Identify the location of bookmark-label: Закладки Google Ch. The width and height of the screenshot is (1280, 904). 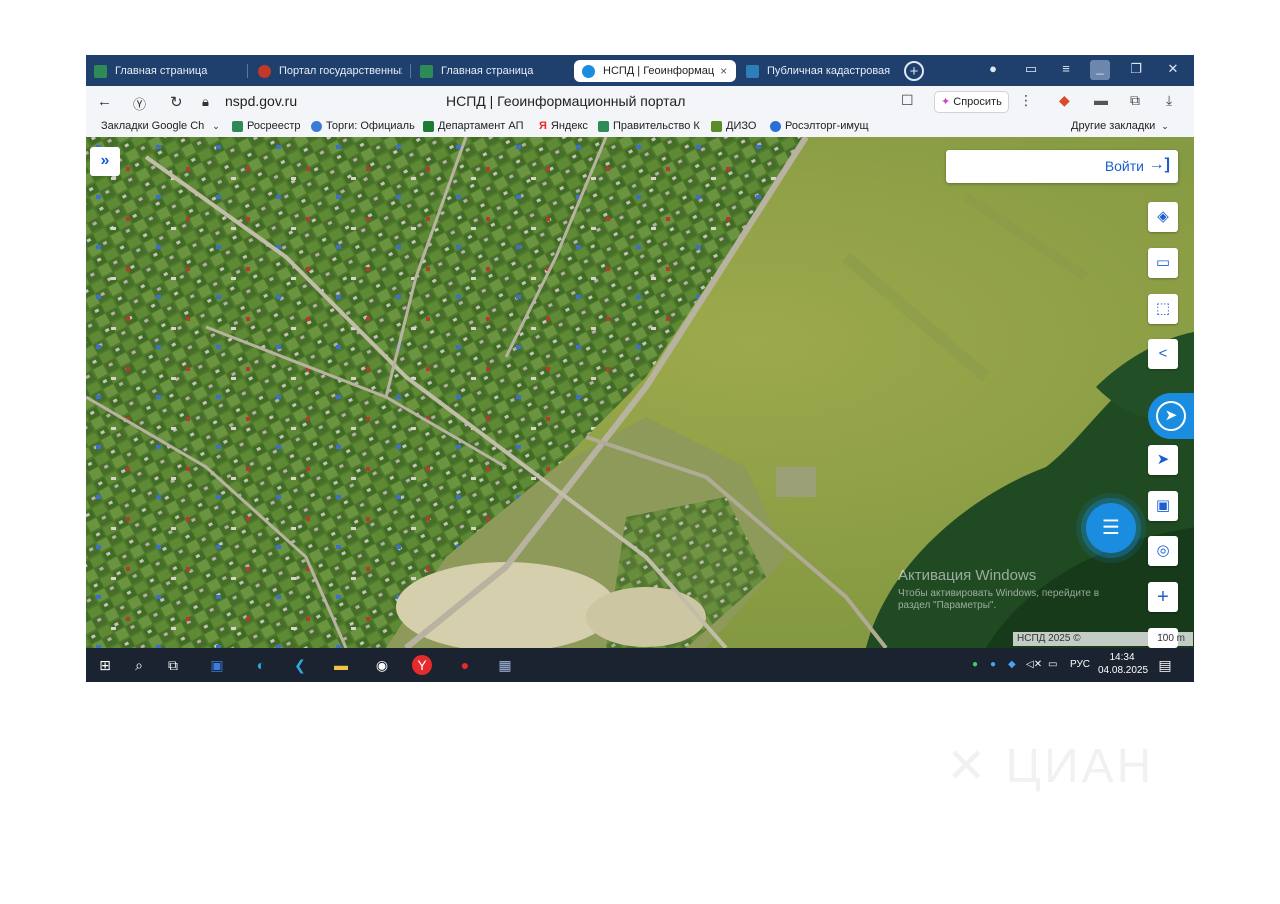
(153, 126).